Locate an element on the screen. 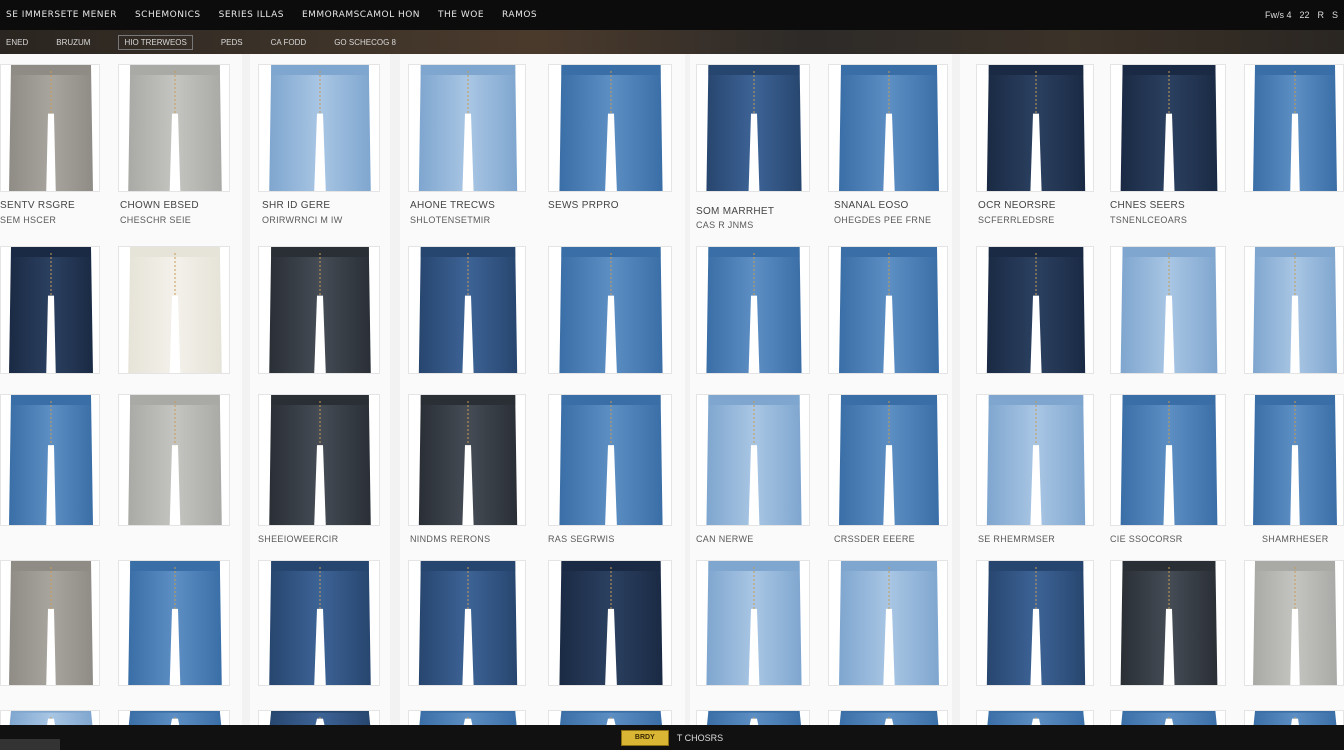 The height and width of the screenshot is (750, 1344). nav-item-6: RAMOS is located at coordinates (519, 15).